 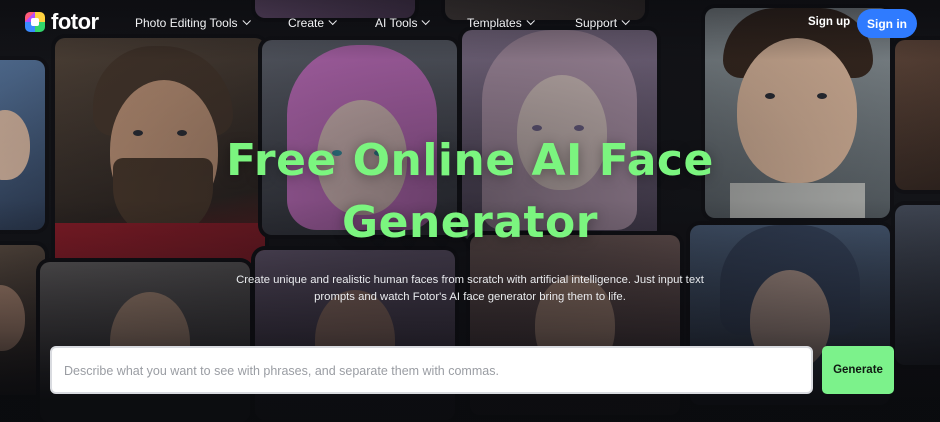 I want to click on fotor-logo-icon, so click(x=35, y=22).